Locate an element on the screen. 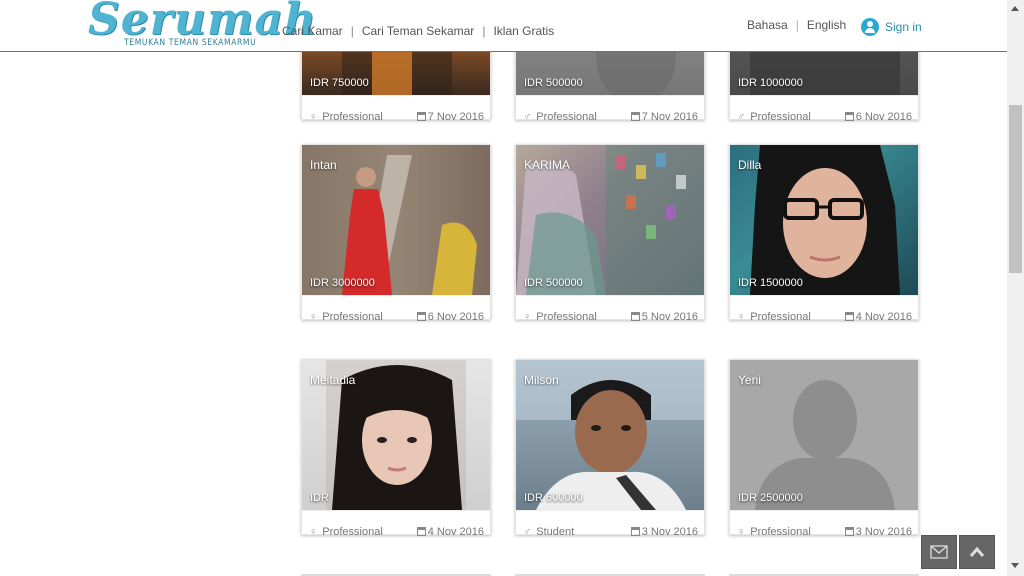  scroll-to-top-button is located at coordinates (977, 552).